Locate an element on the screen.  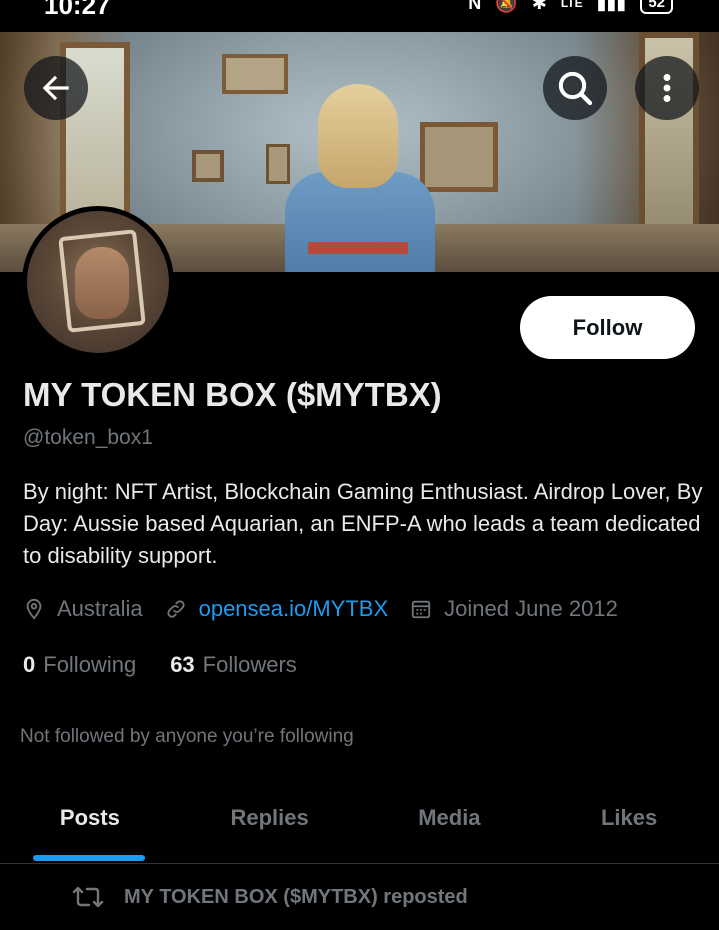
link-icon is located at coordinates (176, 609).